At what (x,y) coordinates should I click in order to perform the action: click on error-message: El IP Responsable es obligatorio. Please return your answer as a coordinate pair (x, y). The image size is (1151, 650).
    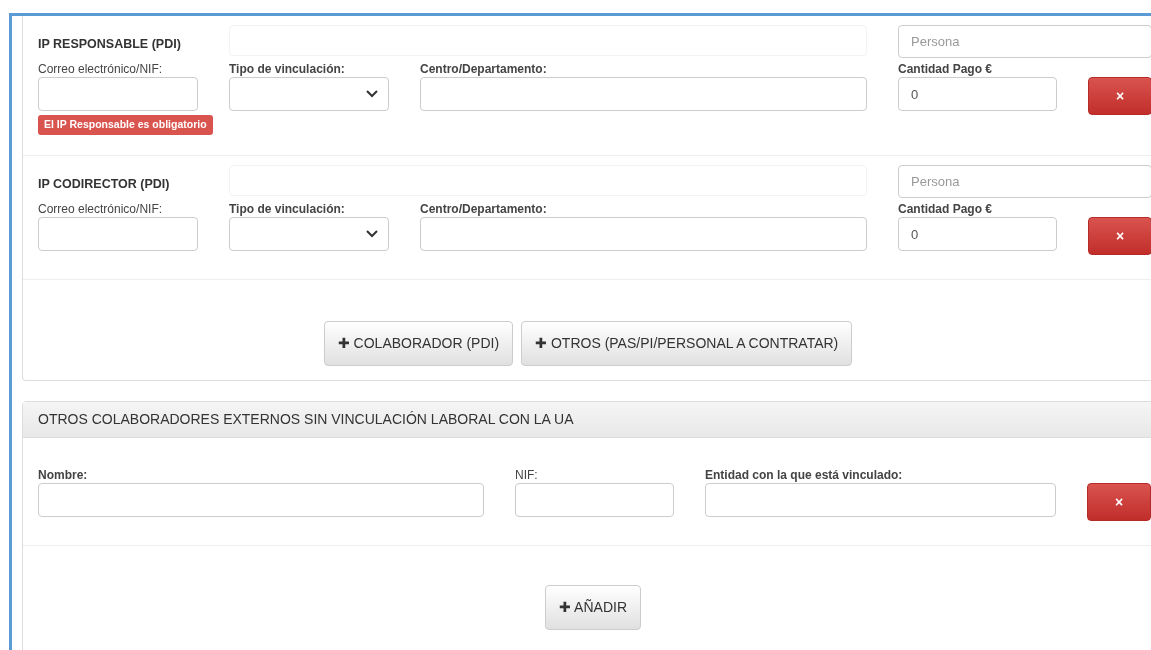
    Looking at the image, I should click on (125, 125).